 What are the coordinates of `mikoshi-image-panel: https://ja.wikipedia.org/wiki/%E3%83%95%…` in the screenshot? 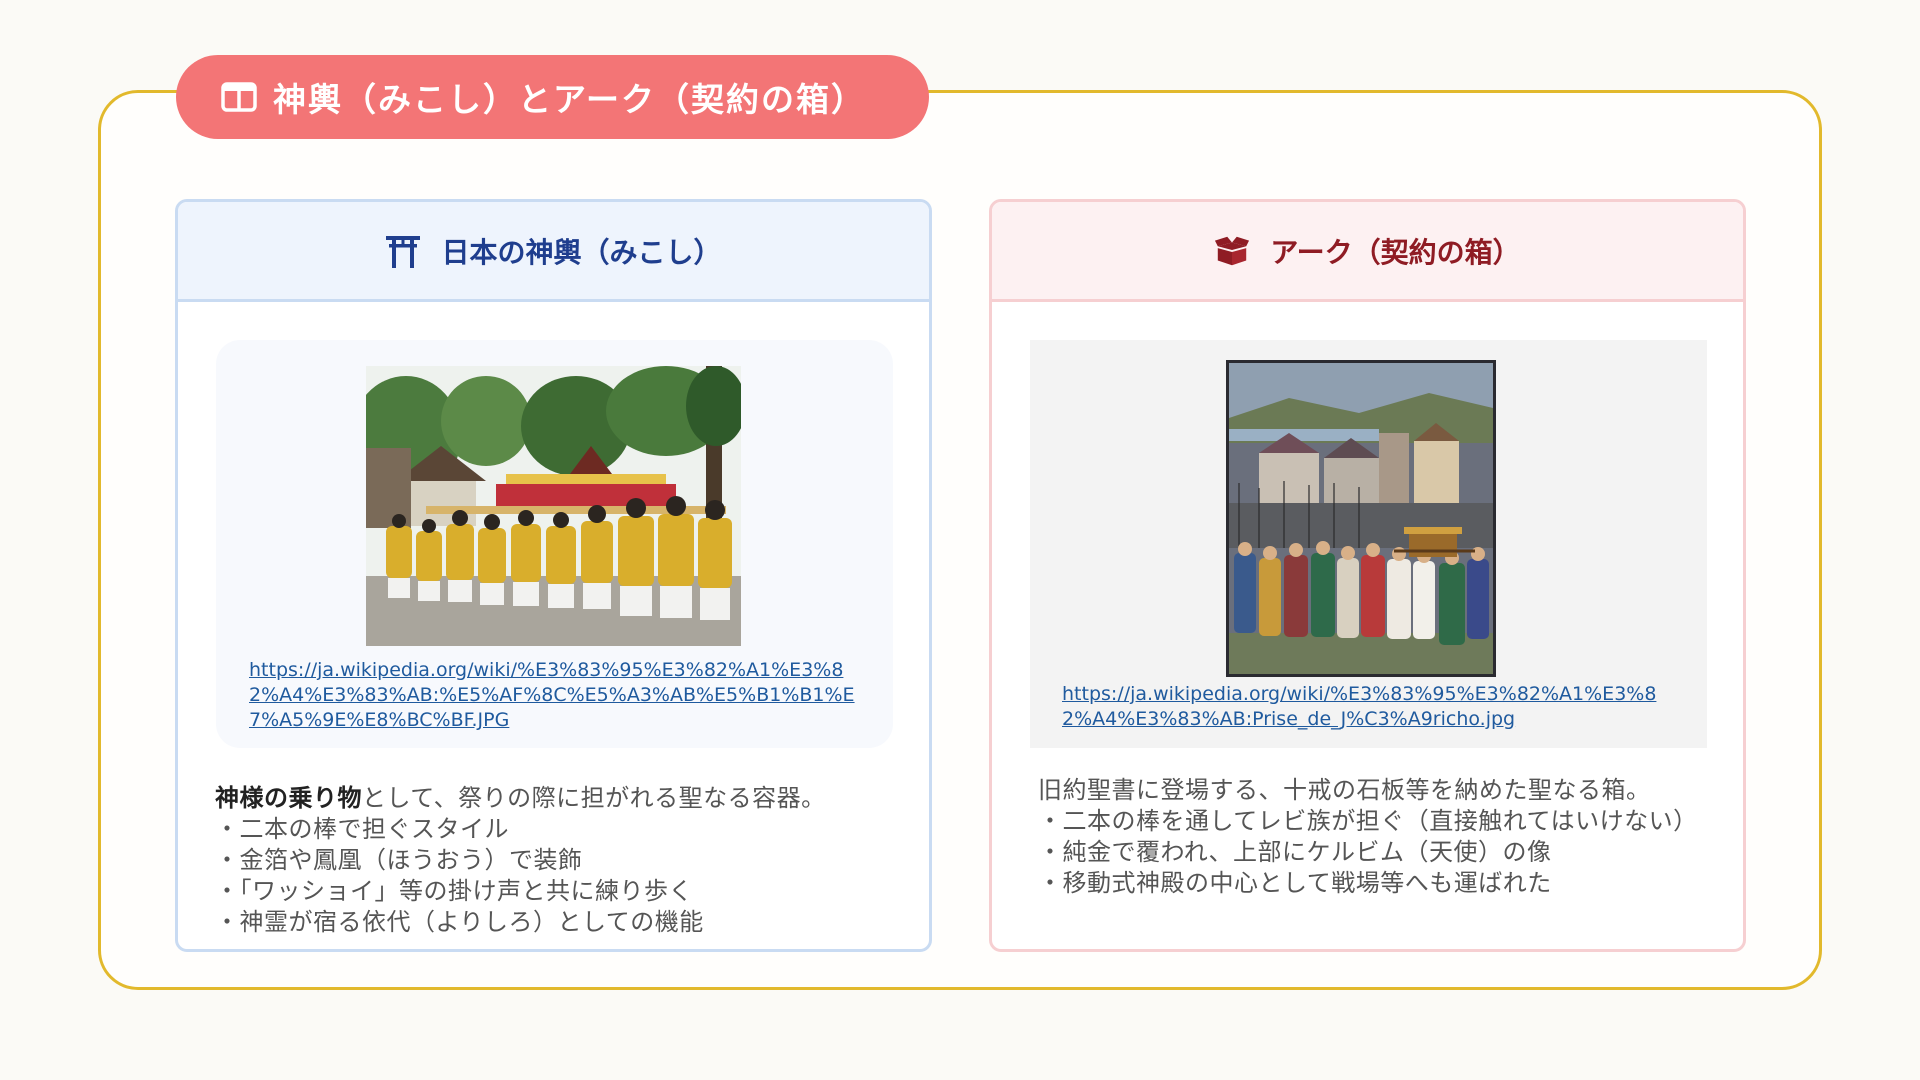 It's located at (554, 544).